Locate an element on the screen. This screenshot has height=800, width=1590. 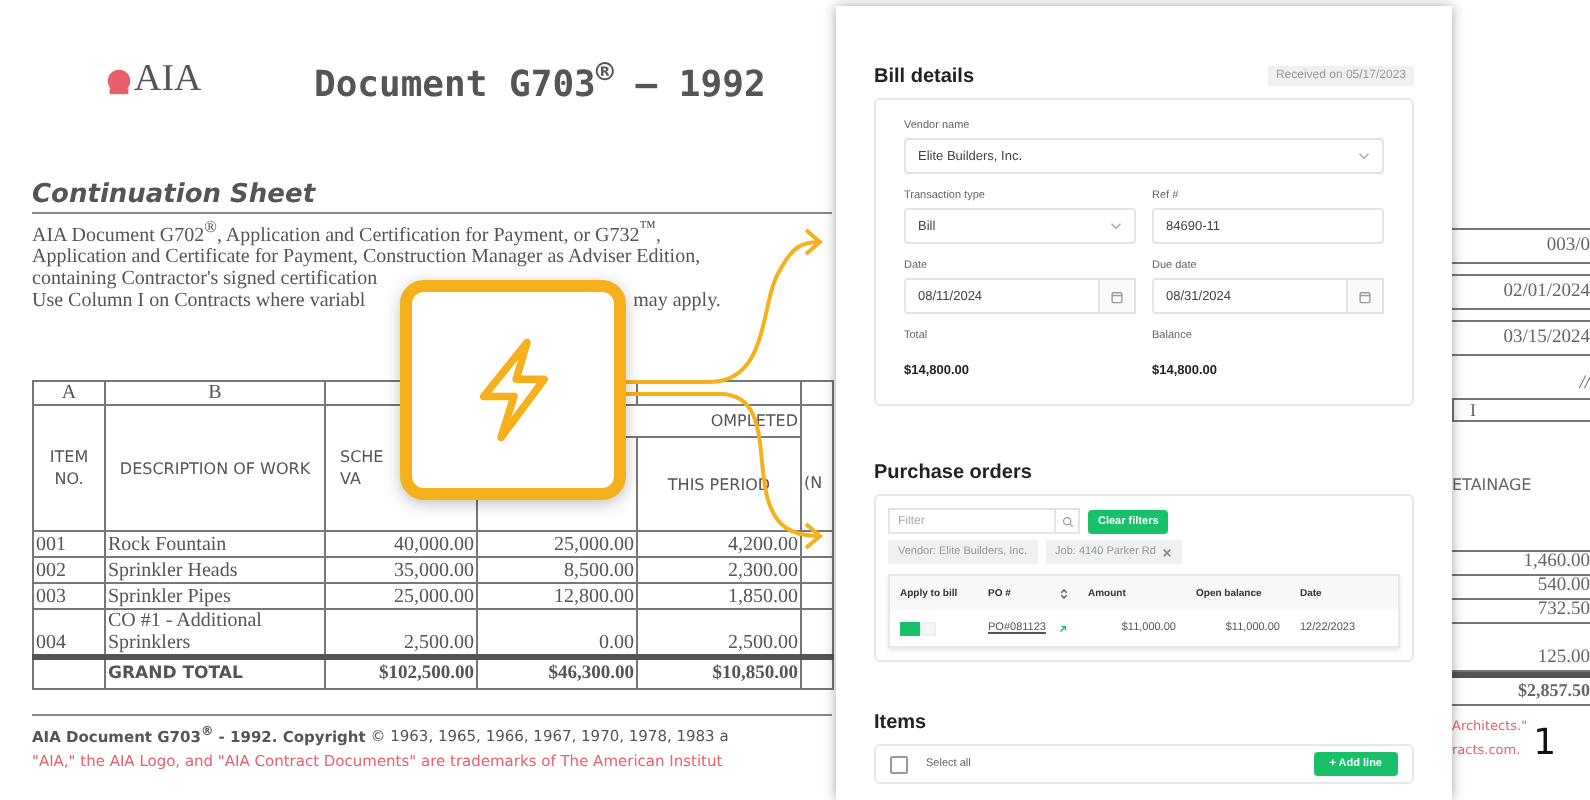
info-cell: 003/0 is located at coordinates (1521, 246).